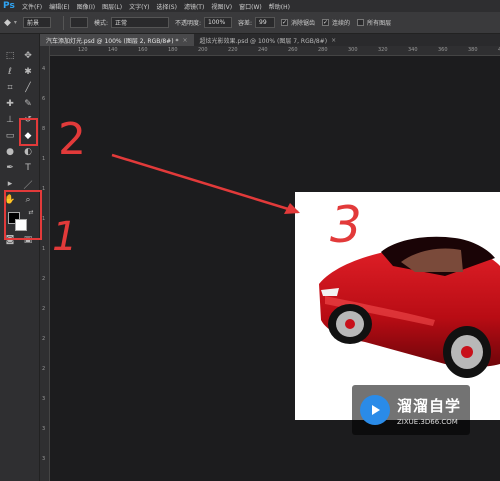 The width and height of the screenshot is (500, 481). What do you see at coordinates (346, 225) in the screenshot?
I see `annotation-label-3: 3` at bounding box center [346, 225].